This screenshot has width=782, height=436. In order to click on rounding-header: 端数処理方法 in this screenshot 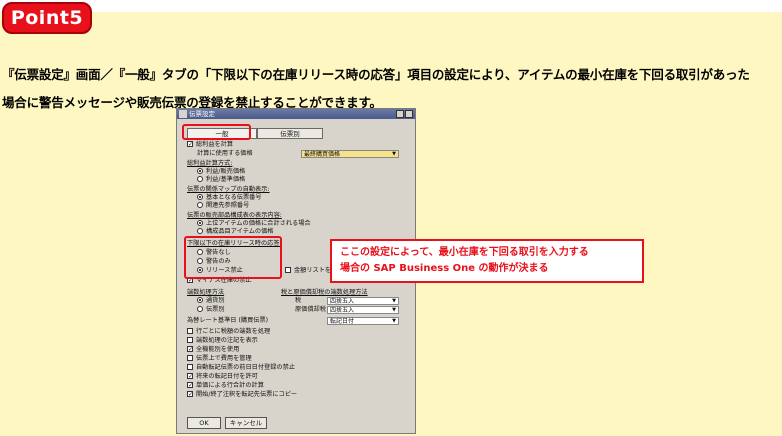, I will do `click(206, 292)`.